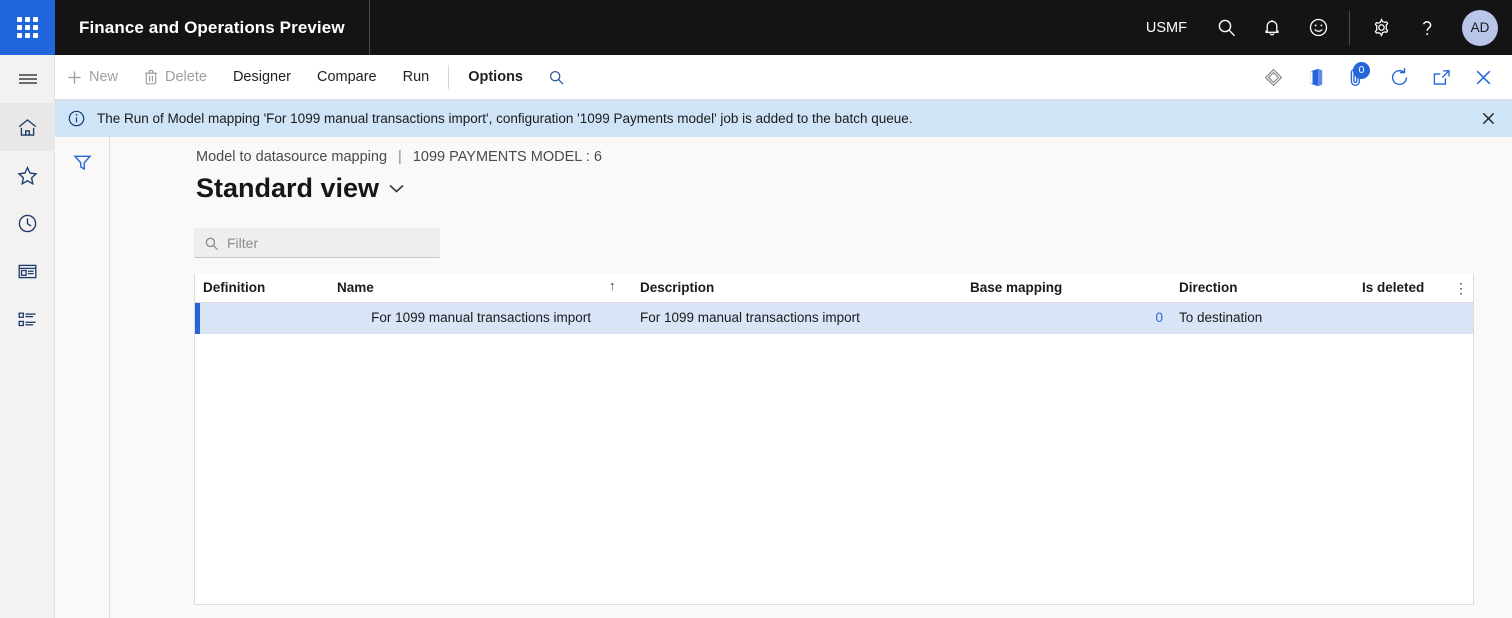 The width and height of the screenshot is (1512, 618). I want to click on hamburger-menu-icon, so click(27, 79).